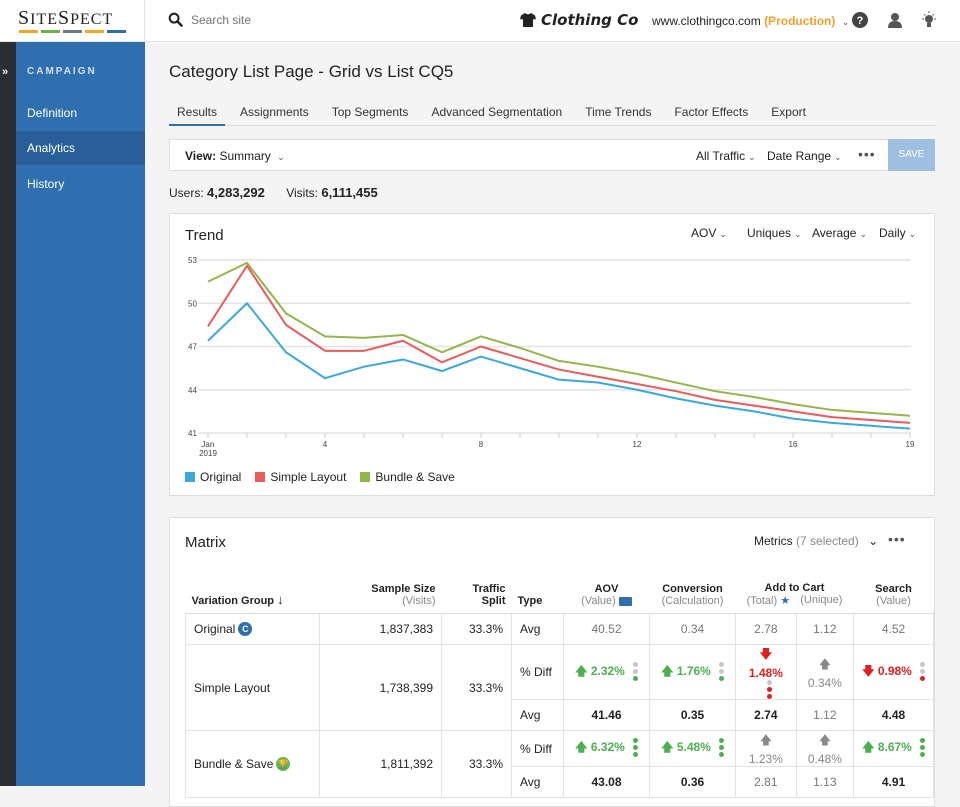 Image resolution: width=960 pixels, height=807 pixels. I want to click on tab-export: Export, so click(788, 113).